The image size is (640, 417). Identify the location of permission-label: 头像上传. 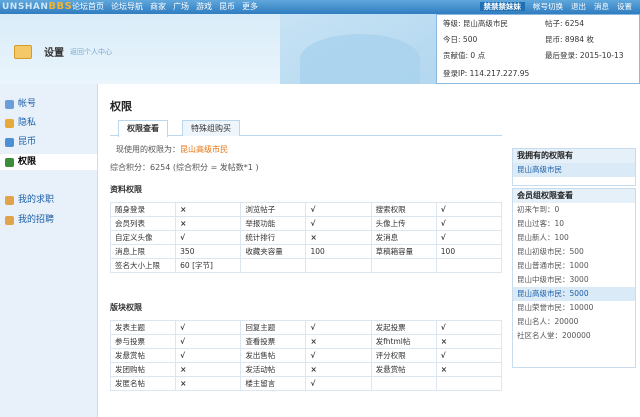
(403, 223).